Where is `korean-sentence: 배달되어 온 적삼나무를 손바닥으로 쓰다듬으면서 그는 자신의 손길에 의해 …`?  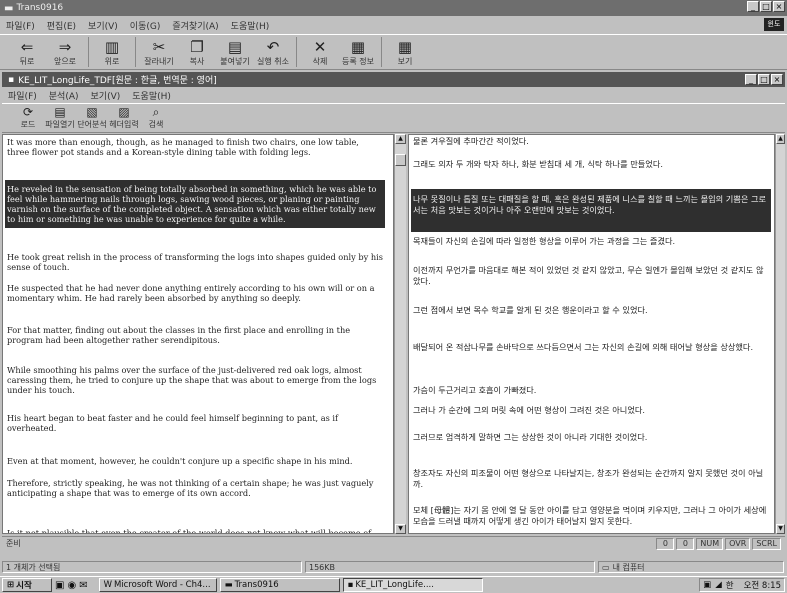 korean-sentence: 배달되어 온 적삼나무를 손바닥으로 쓰다듬으면서 그는 자신의 손길에 의해 … is located at coordinates (591, 347).